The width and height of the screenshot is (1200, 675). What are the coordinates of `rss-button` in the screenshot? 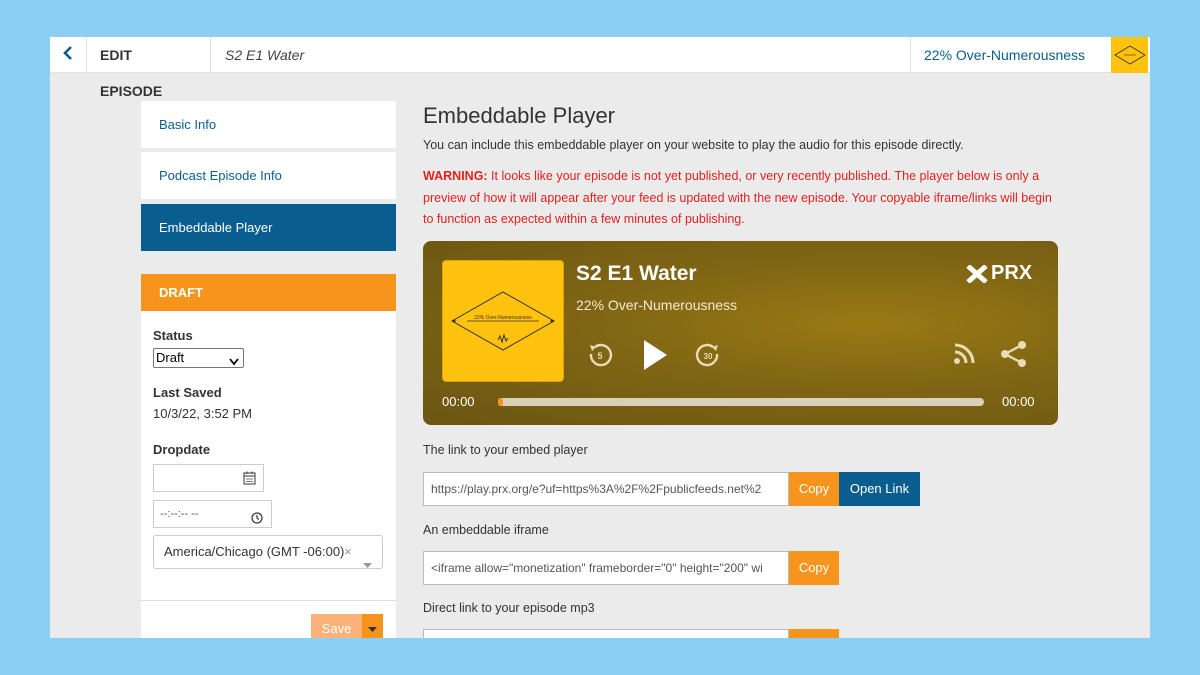 It's located at (964, 354).